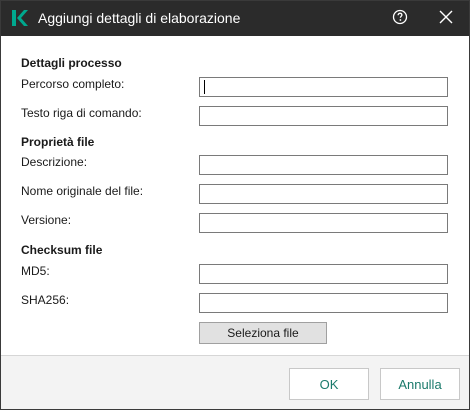 This screenshot has width=470, height=410. I want to click on title-bar: Aggiungi dettagli di elaborazione, so click(235, 18).